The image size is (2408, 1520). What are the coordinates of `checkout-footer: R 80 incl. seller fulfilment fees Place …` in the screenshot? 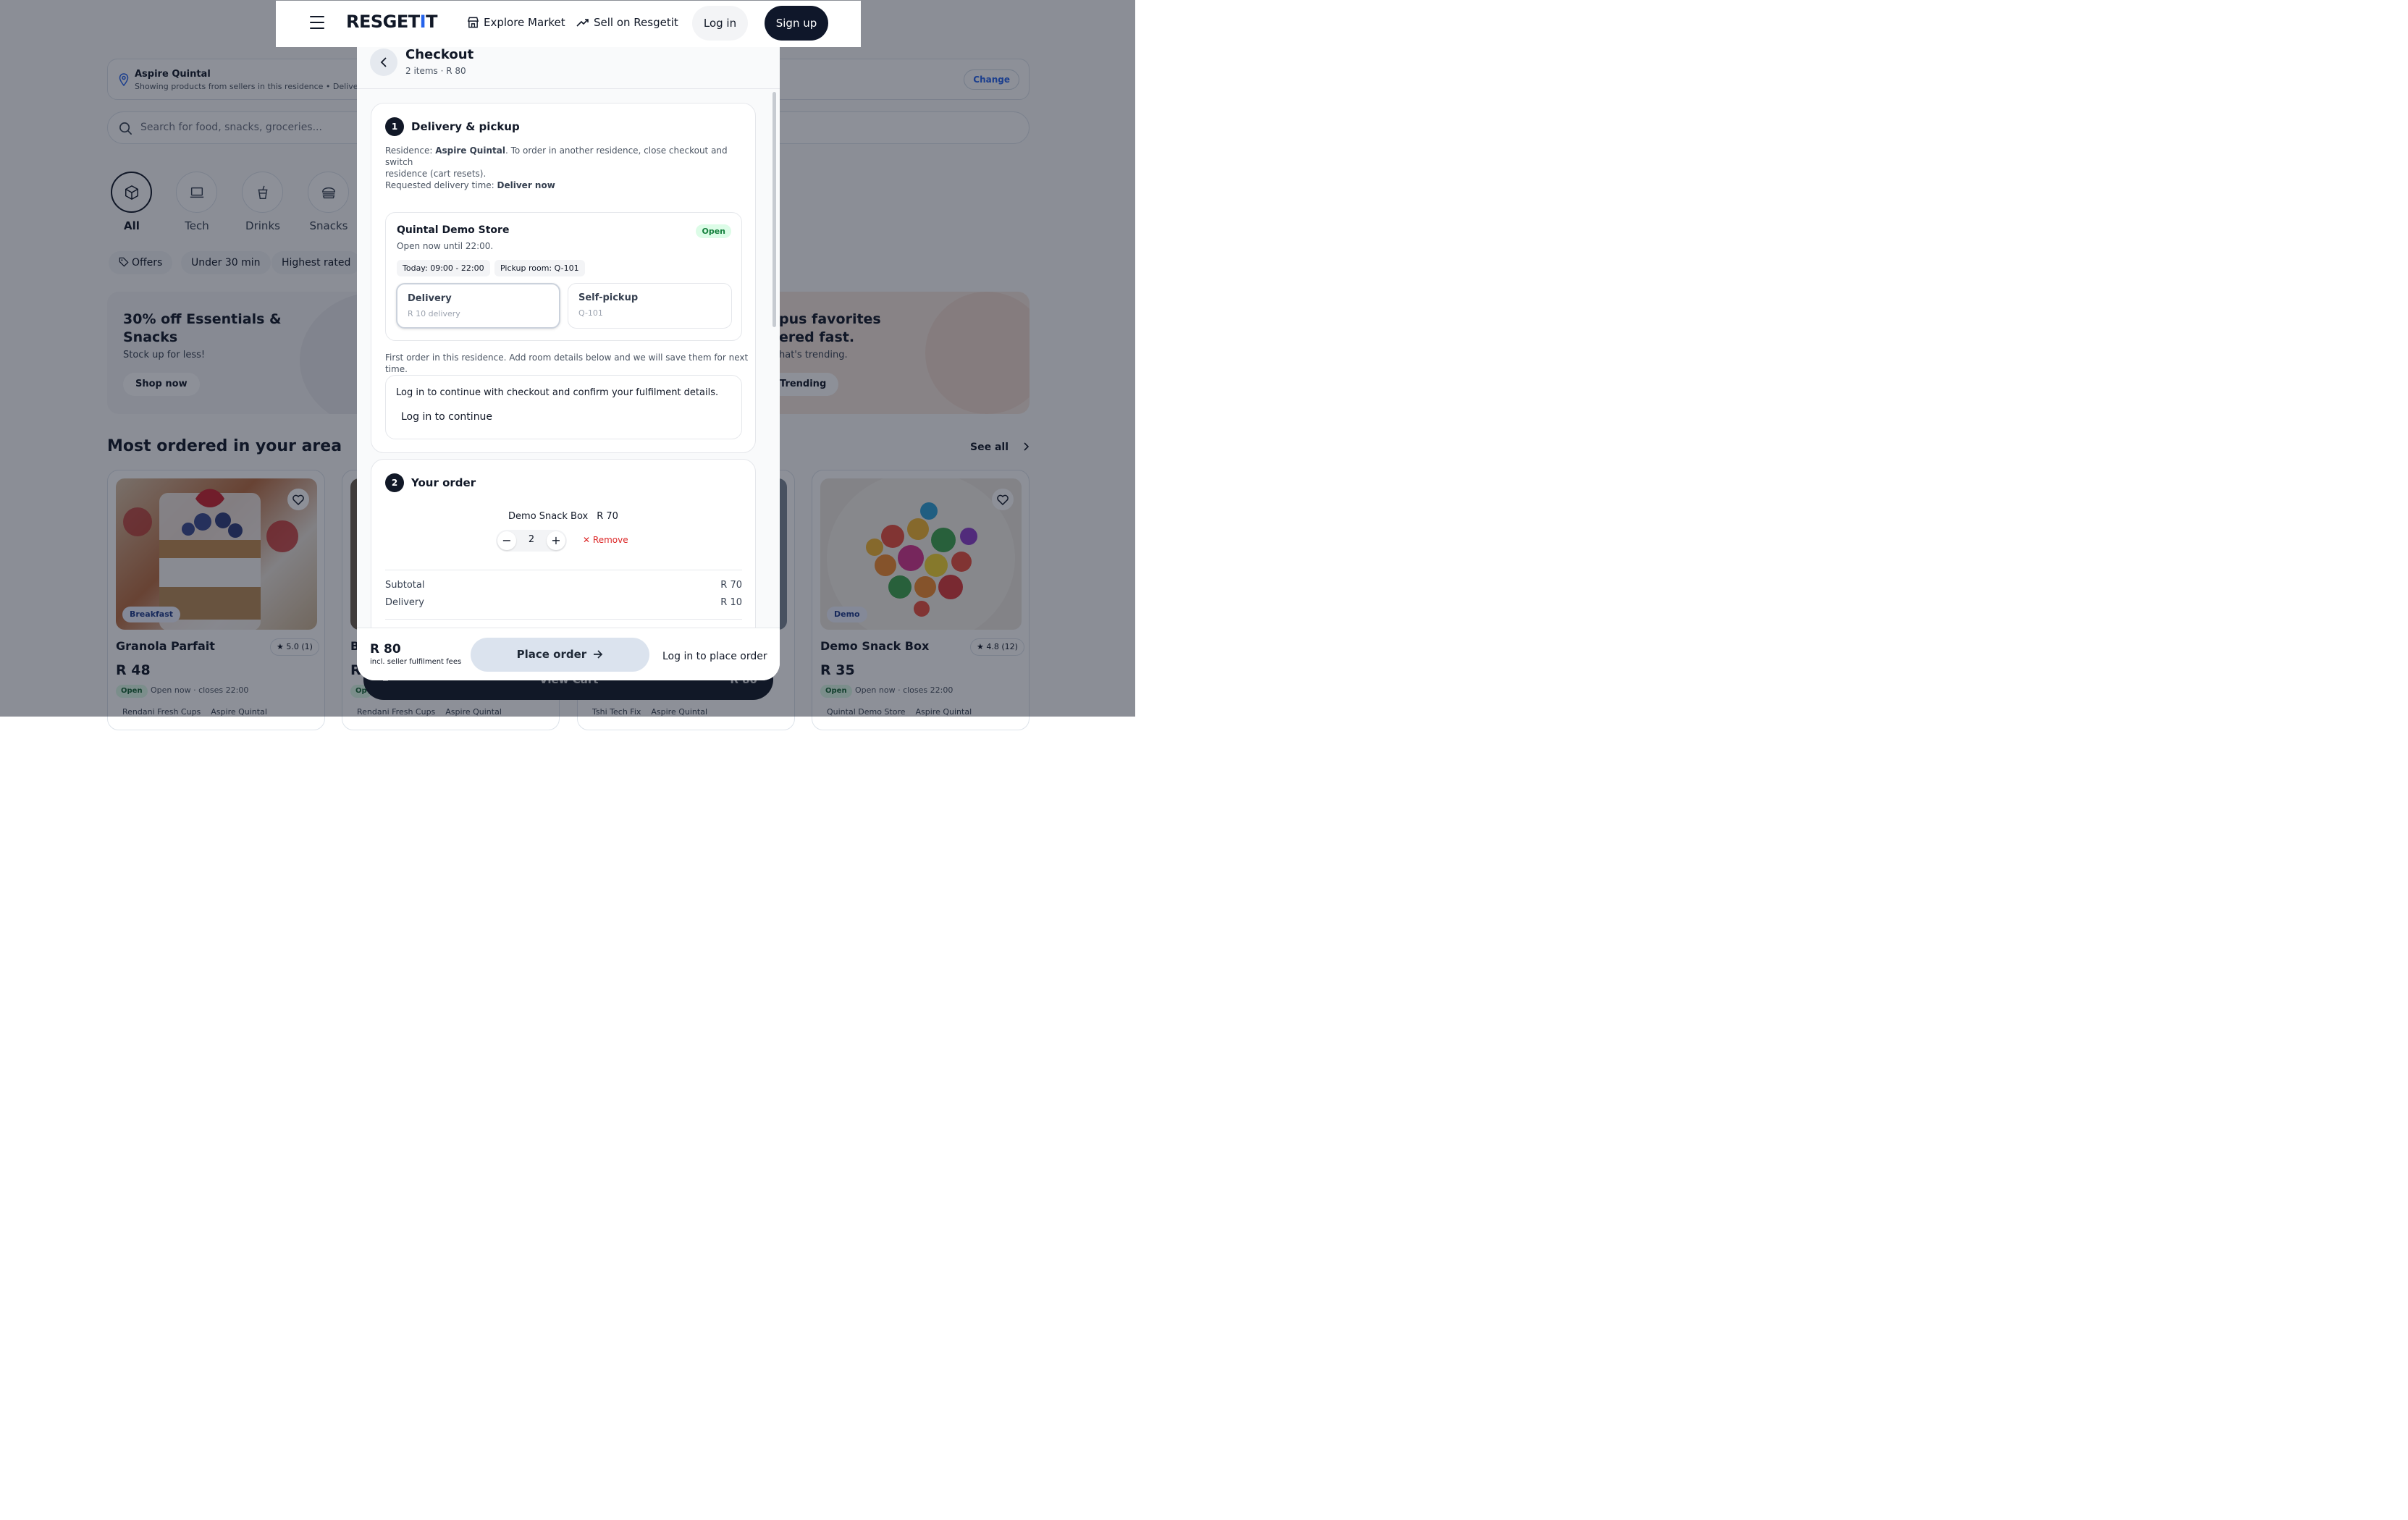 It's located at (568, 654).